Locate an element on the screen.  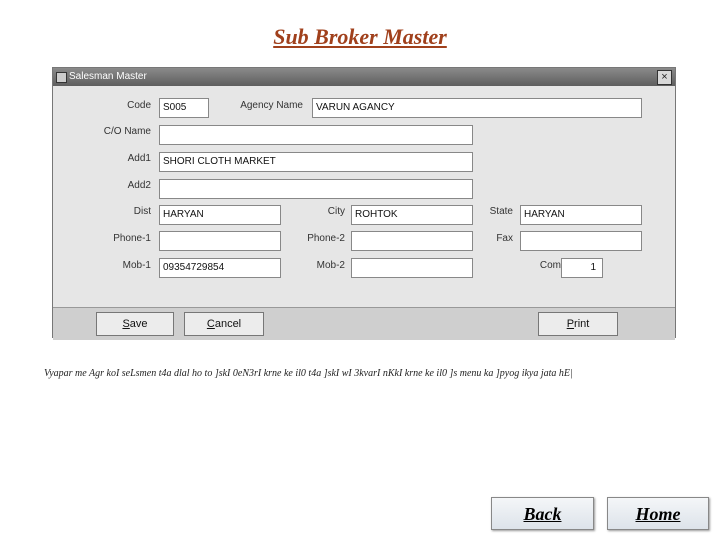
phone2-label: Phone-2 is located at coordinates (326, 238).